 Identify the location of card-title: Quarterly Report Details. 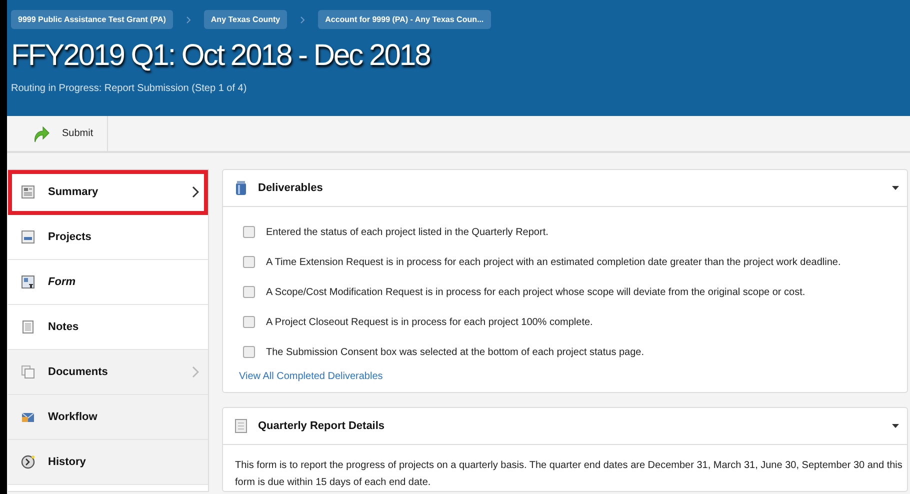
(322, 426).